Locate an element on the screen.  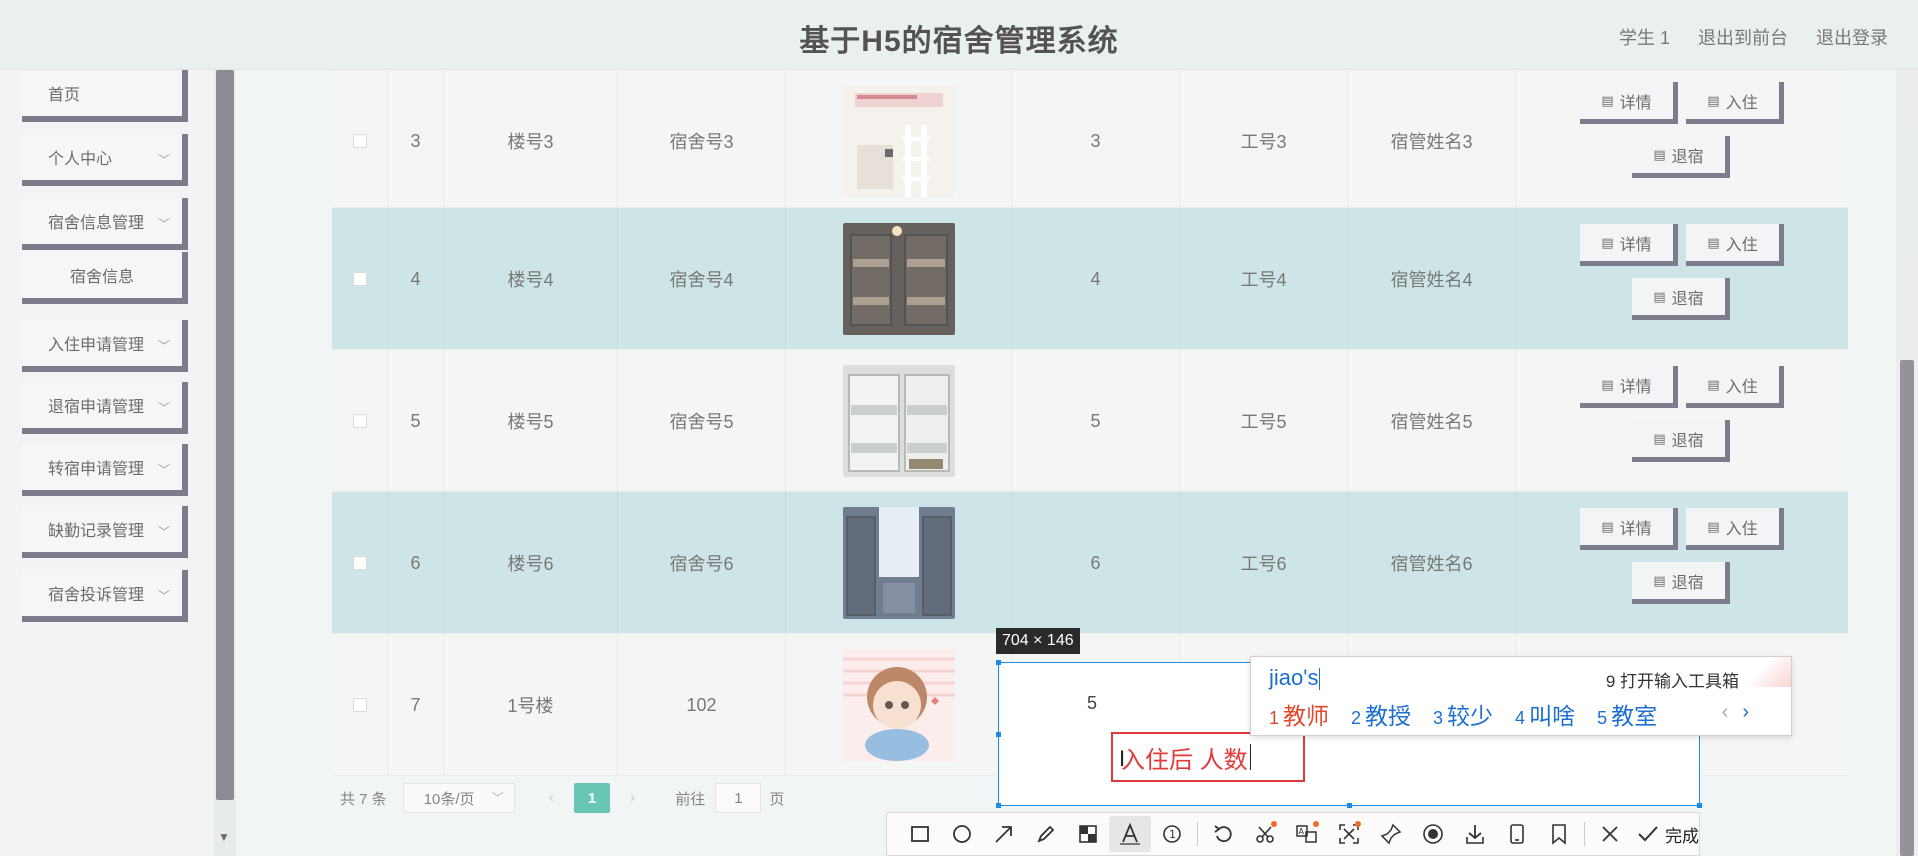
ime-candidate: 2 教授 is located at coordinates (1381, 714).